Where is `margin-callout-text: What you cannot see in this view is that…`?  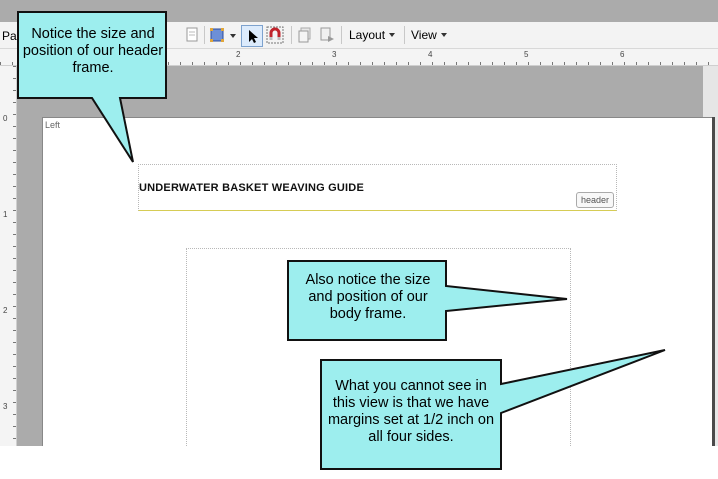 margin-callout-text: What you cannot see in this view is that… is located at coordinates (411, 411).